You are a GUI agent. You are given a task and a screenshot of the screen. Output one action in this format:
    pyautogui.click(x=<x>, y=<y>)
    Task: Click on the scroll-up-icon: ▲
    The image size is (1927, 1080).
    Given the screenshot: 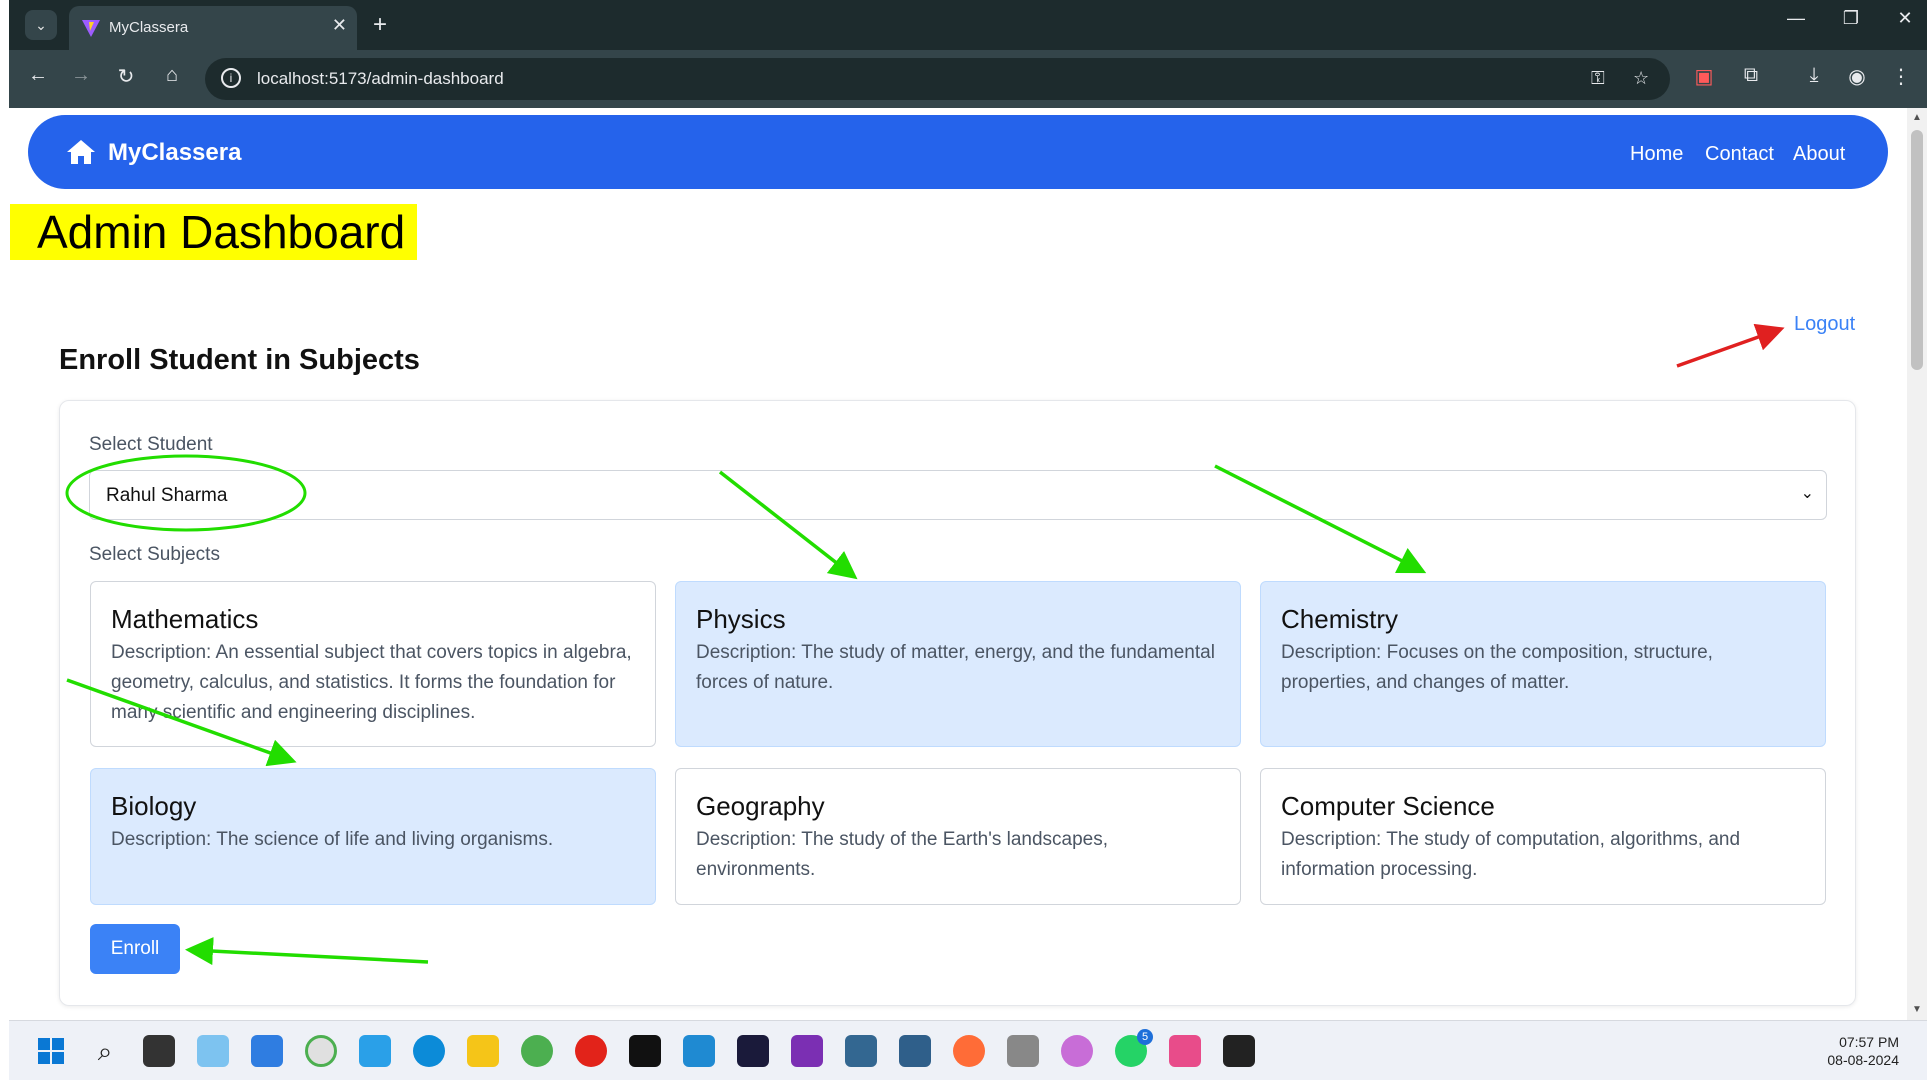 What is the action you would take?
    pyautogui.click(x=1917, y=117)
    